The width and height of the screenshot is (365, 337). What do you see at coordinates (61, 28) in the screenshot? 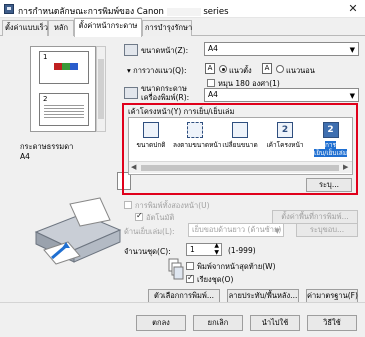
I see `tab-main: หลัก` at bounding box center [61, 28].